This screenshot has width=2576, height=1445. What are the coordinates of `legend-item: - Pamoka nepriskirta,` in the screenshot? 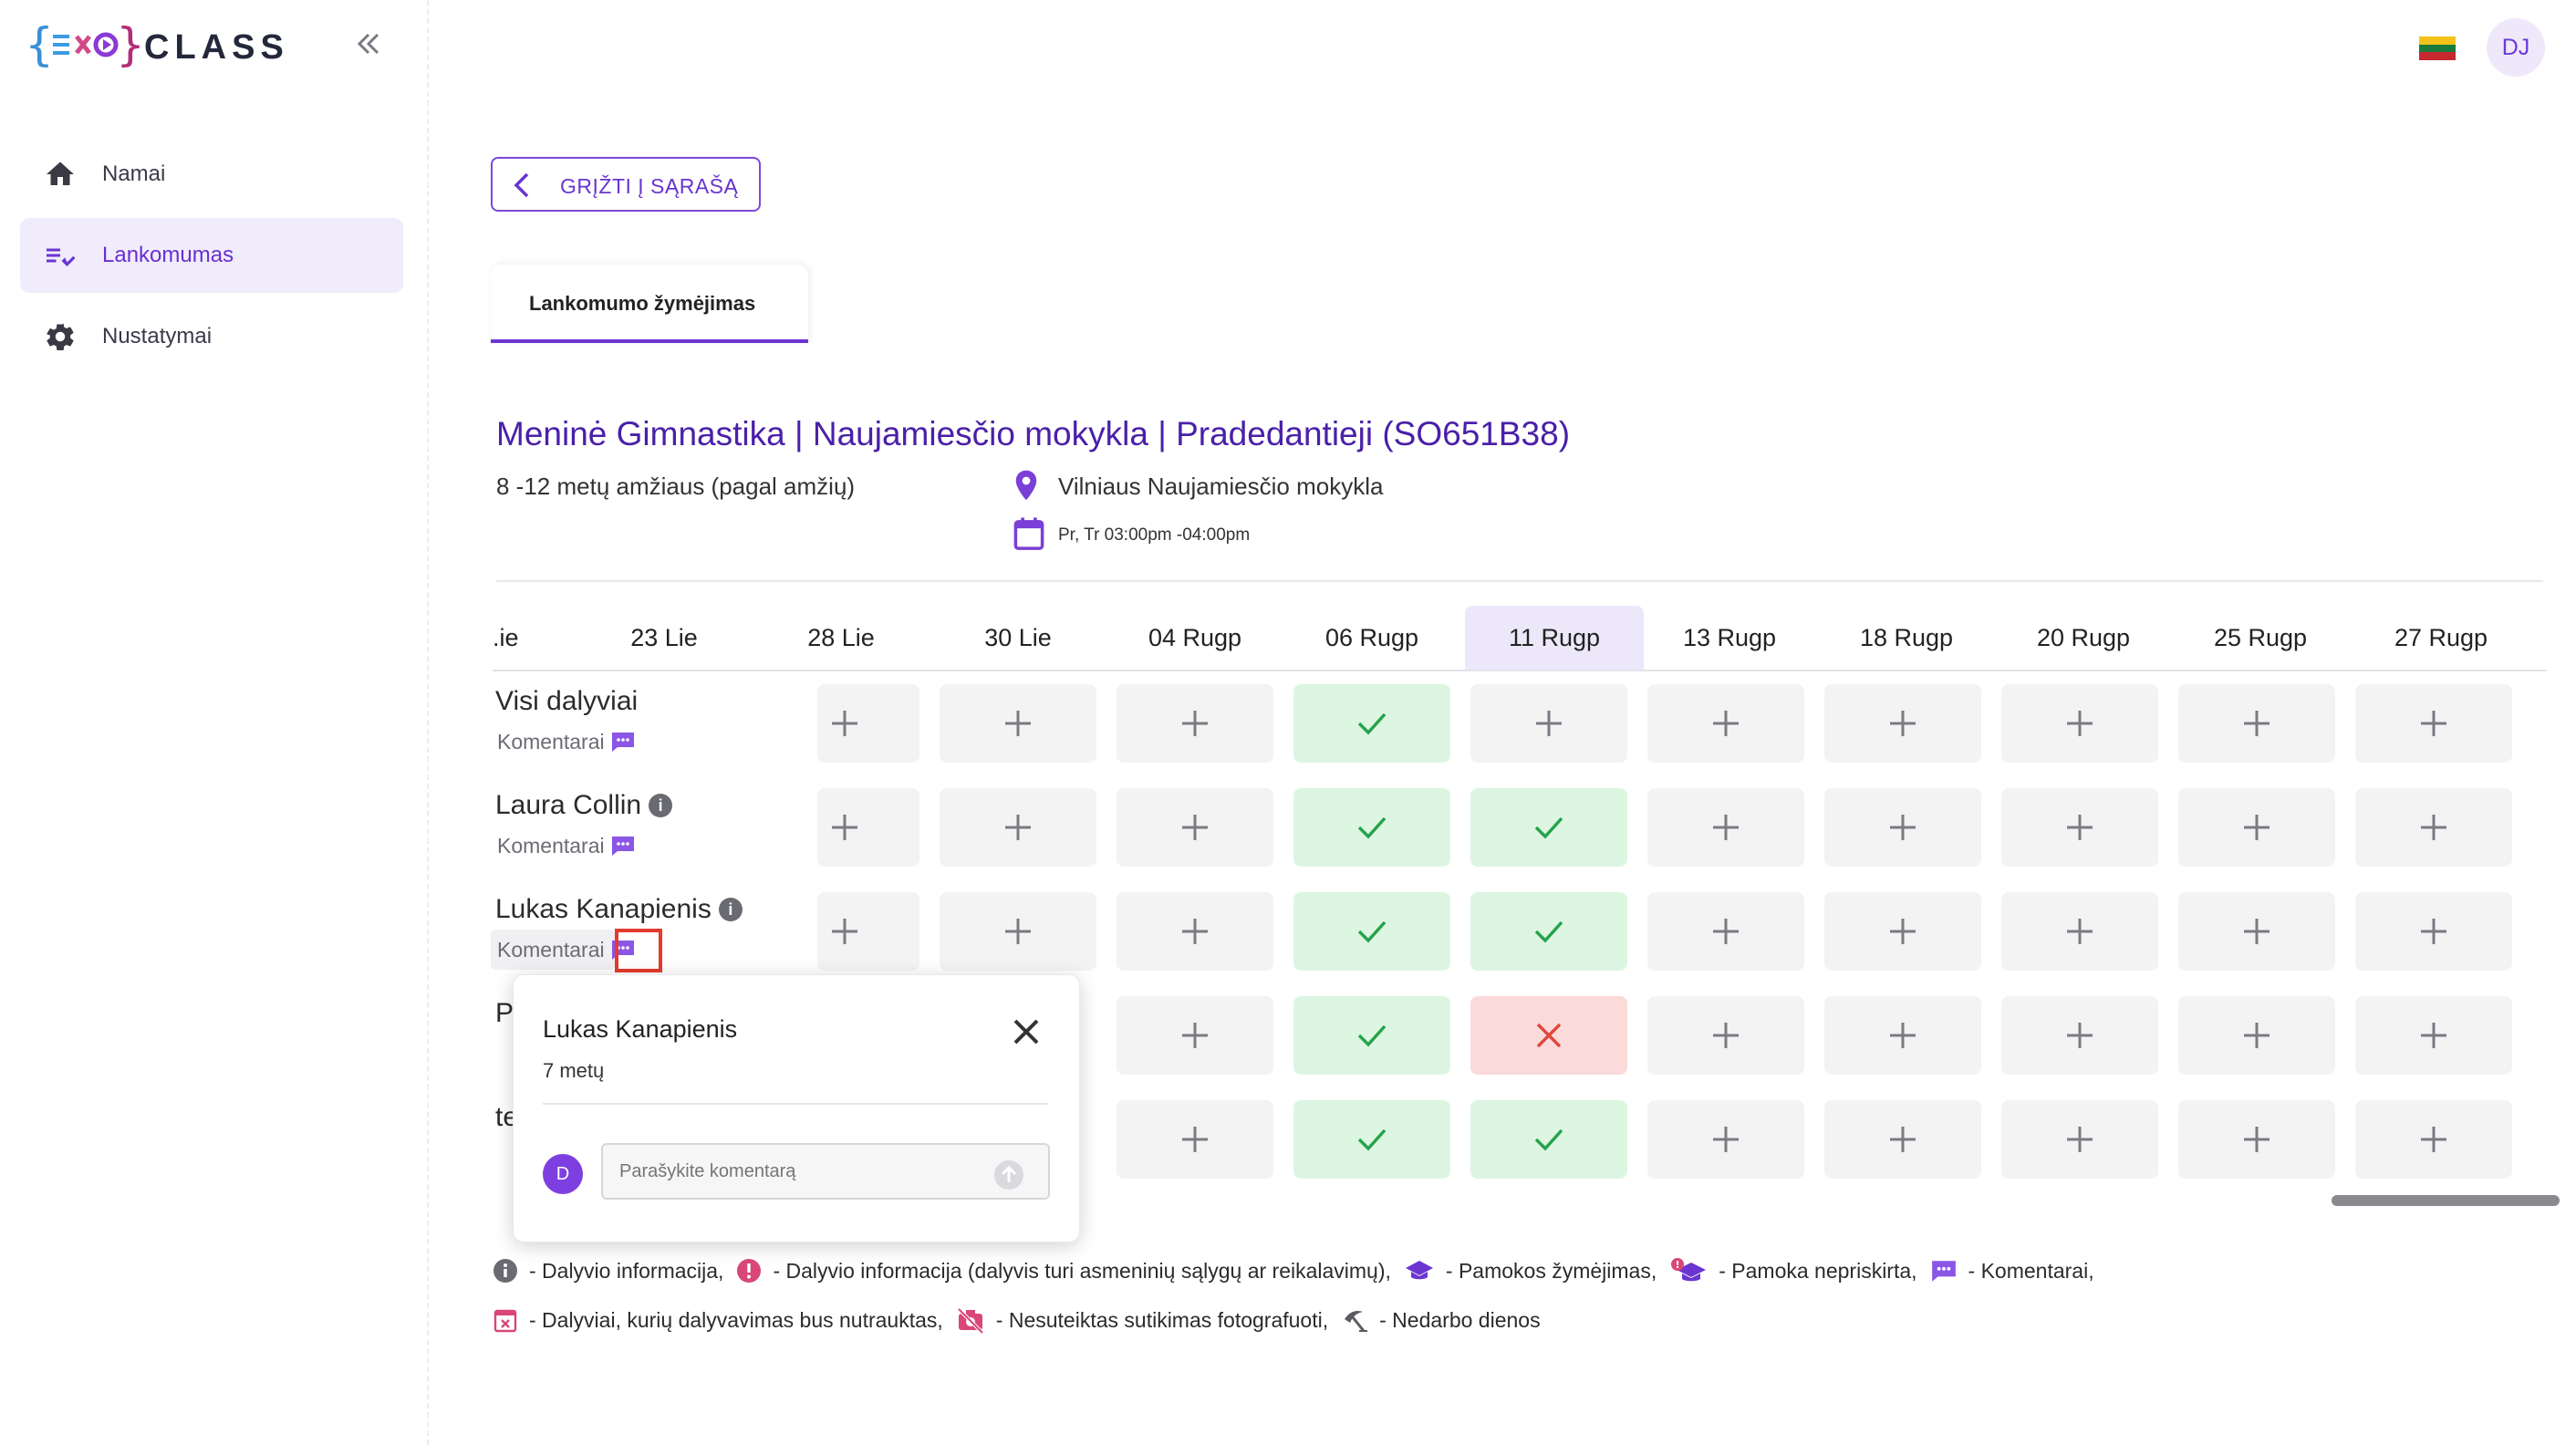 It's located at (1793, 1270).